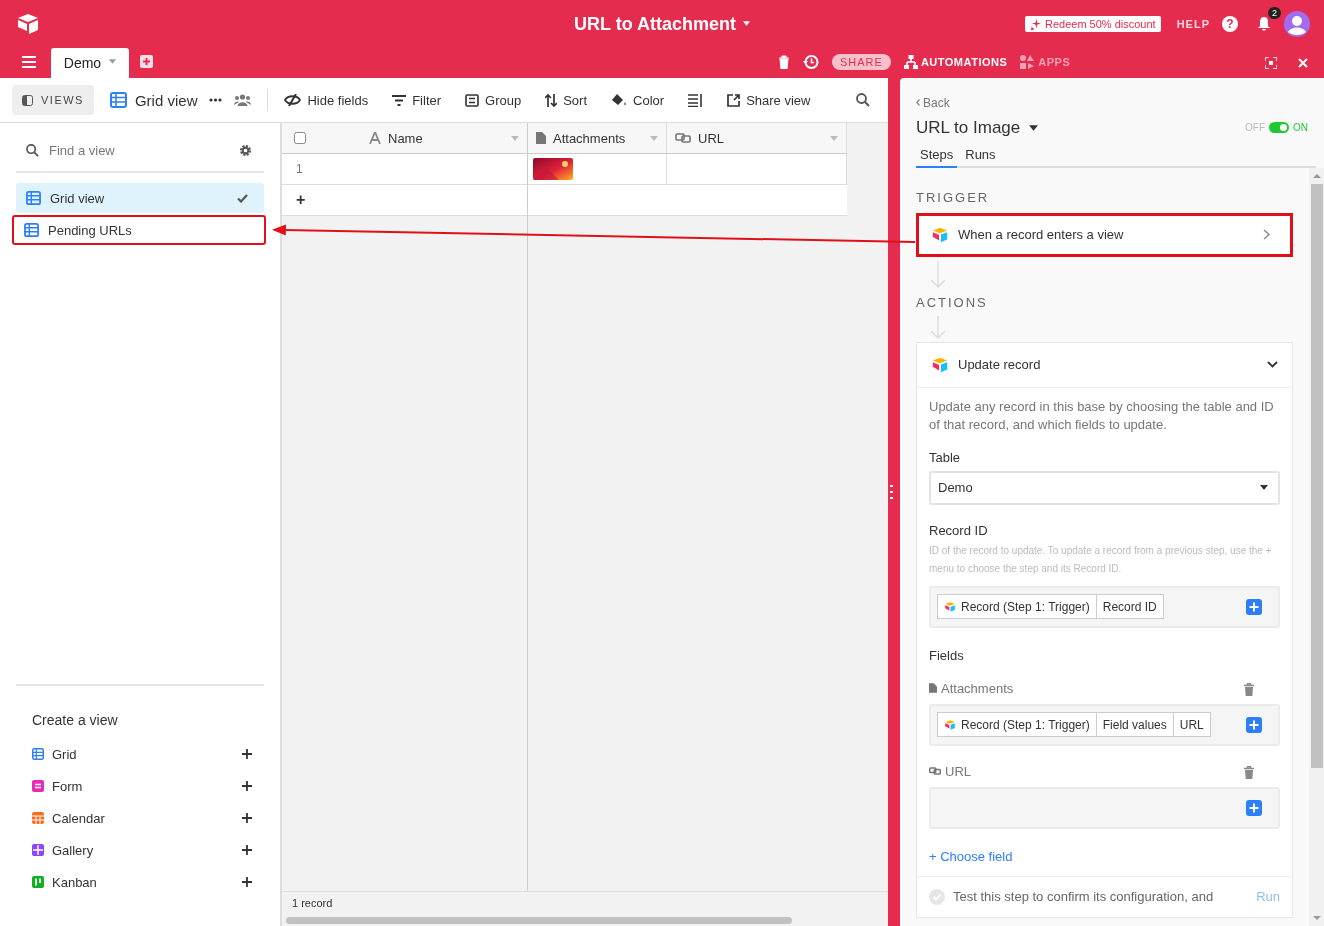 This screenshot has width=1324, height=926. What do you see at coordinates (769, 100) in the screenshot?
I see `share-button: Share view` at bounding box center [769, 100].